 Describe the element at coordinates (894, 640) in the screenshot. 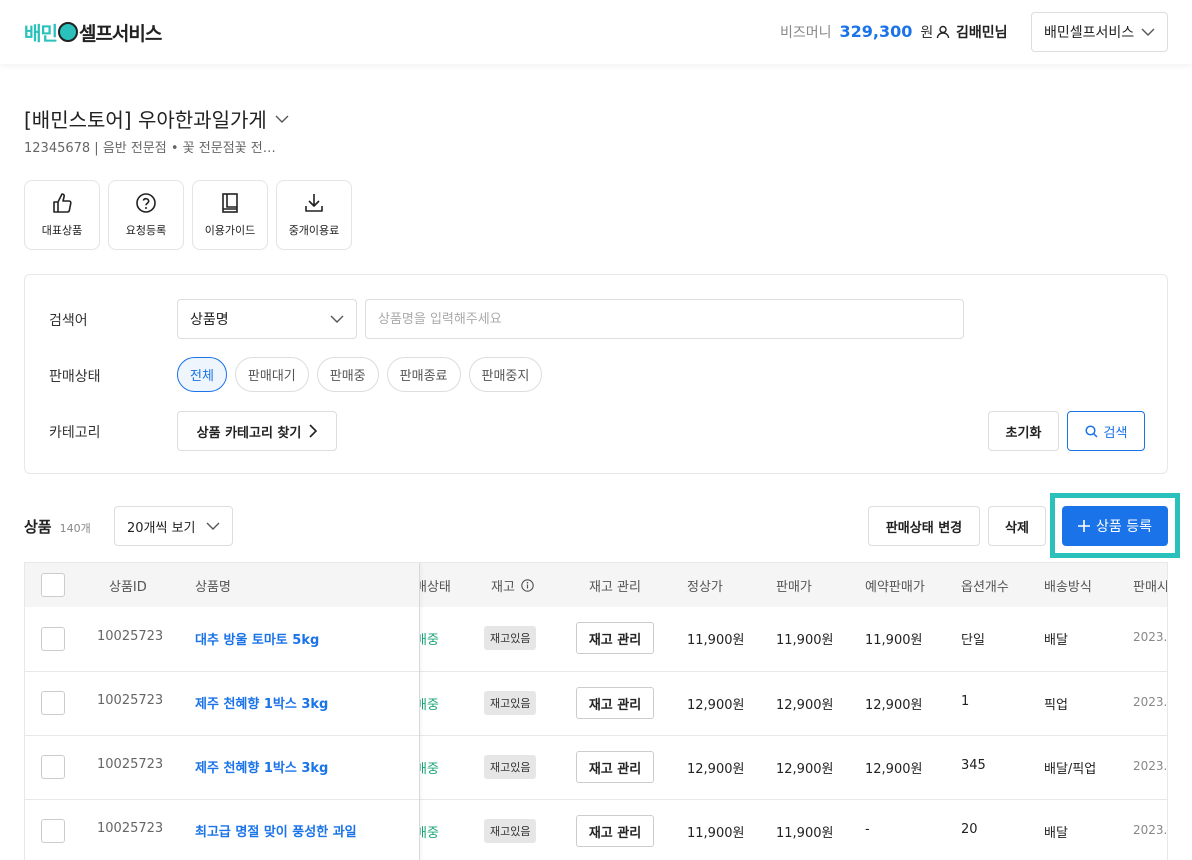

I see `row-reserve-price: 11,900원` at that location.